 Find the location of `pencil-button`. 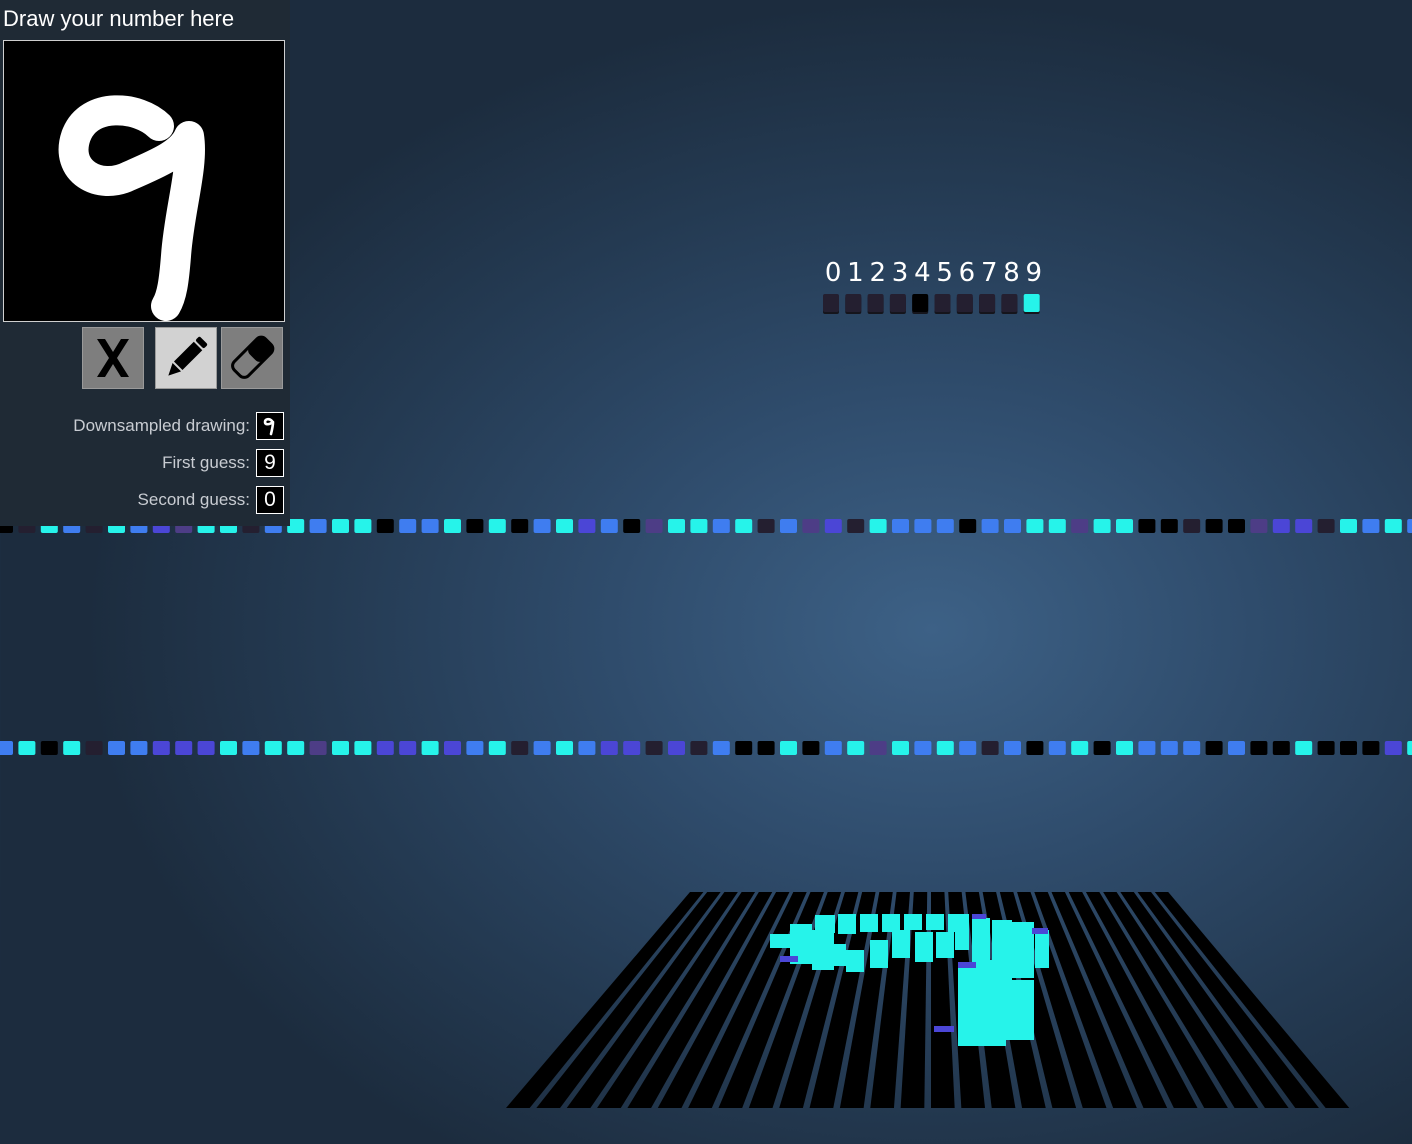

pencil-button is located at coordinates (186, 358).